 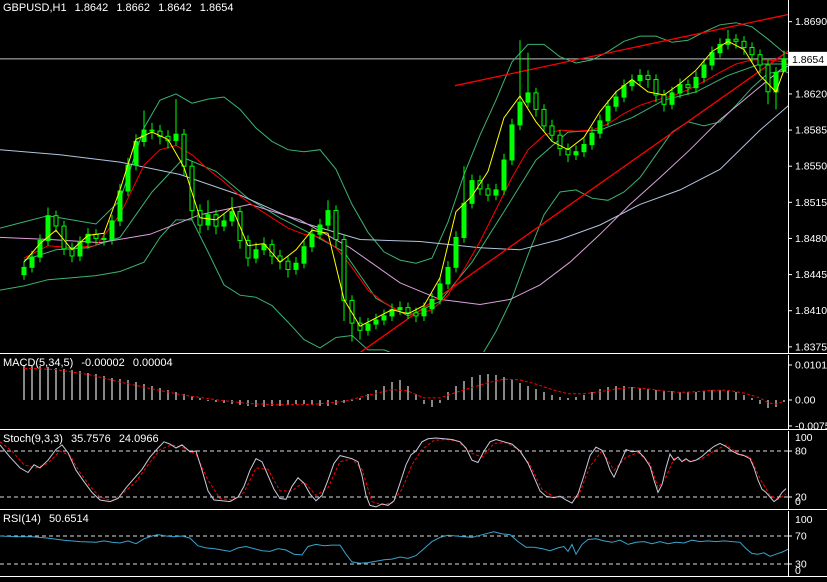 I want to click on svg-text: 70, so click(x=801, y=537).